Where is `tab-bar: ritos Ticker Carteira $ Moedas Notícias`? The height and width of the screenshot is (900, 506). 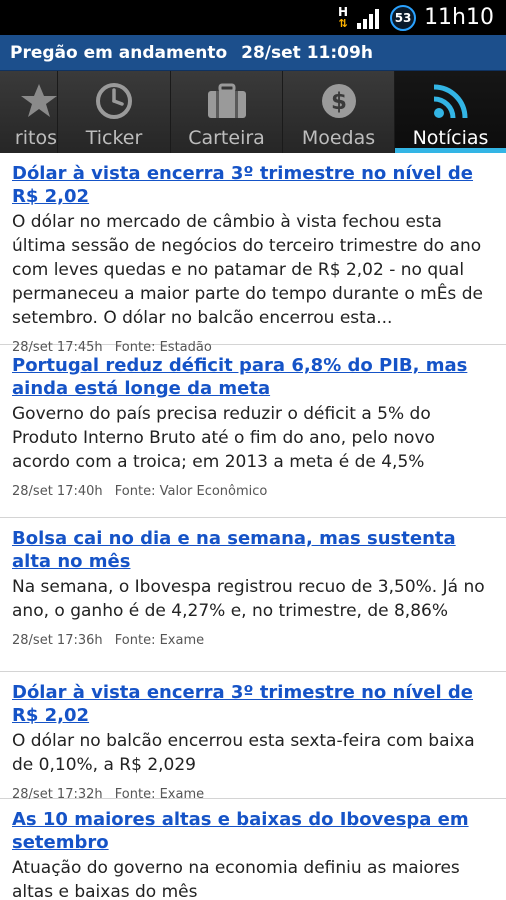 tab-bar: ritos Ticker Carteira $ Moedas Notícias is located at coordinates (253, 112).